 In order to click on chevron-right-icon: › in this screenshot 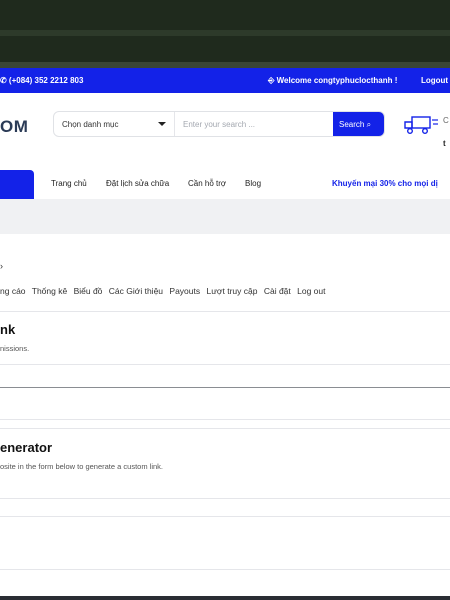, I will do `click(1, 266)`.